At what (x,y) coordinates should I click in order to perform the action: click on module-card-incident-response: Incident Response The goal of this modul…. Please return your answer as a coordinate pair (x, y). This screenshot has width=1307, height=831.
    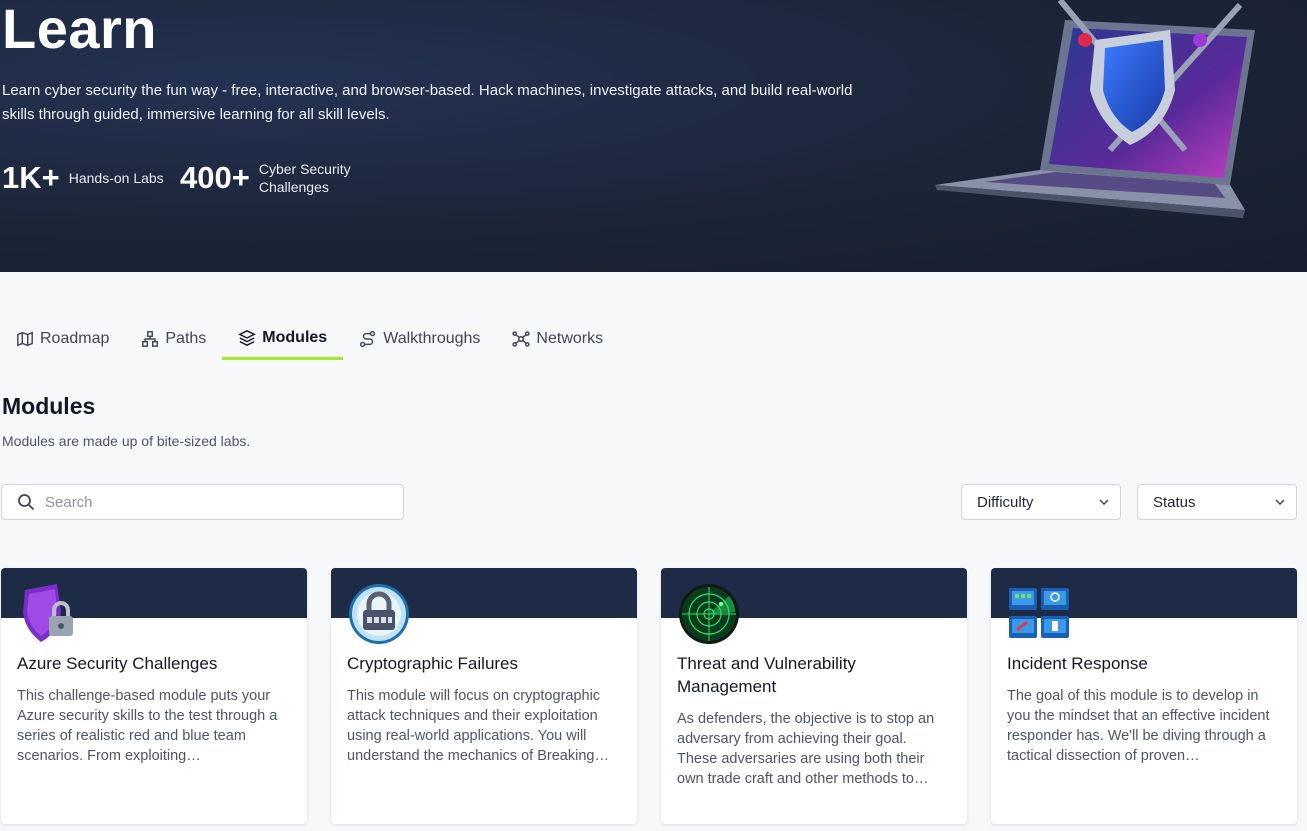
    Looking at the image, I should click on (1144, 696).